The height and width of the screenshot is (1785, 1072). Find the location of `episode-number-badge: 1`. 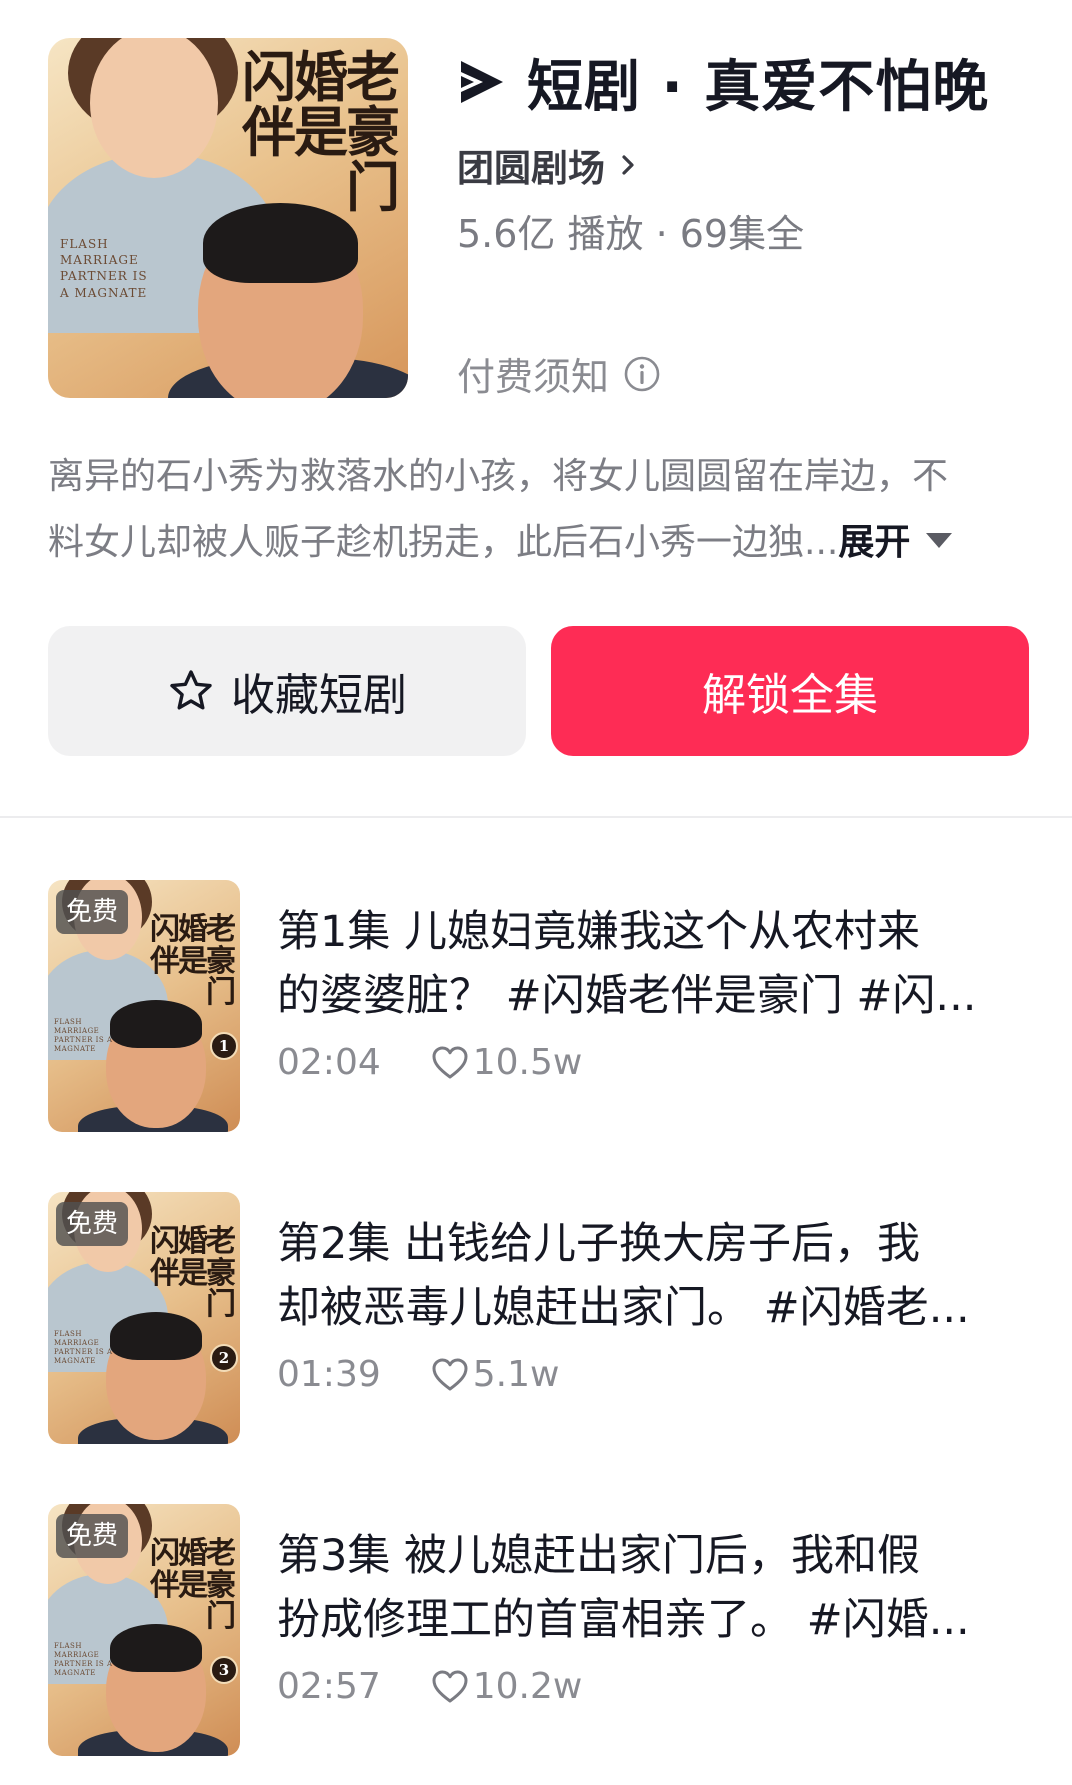

episode-number-badge: 1 is located at coordinates (224, 1046).